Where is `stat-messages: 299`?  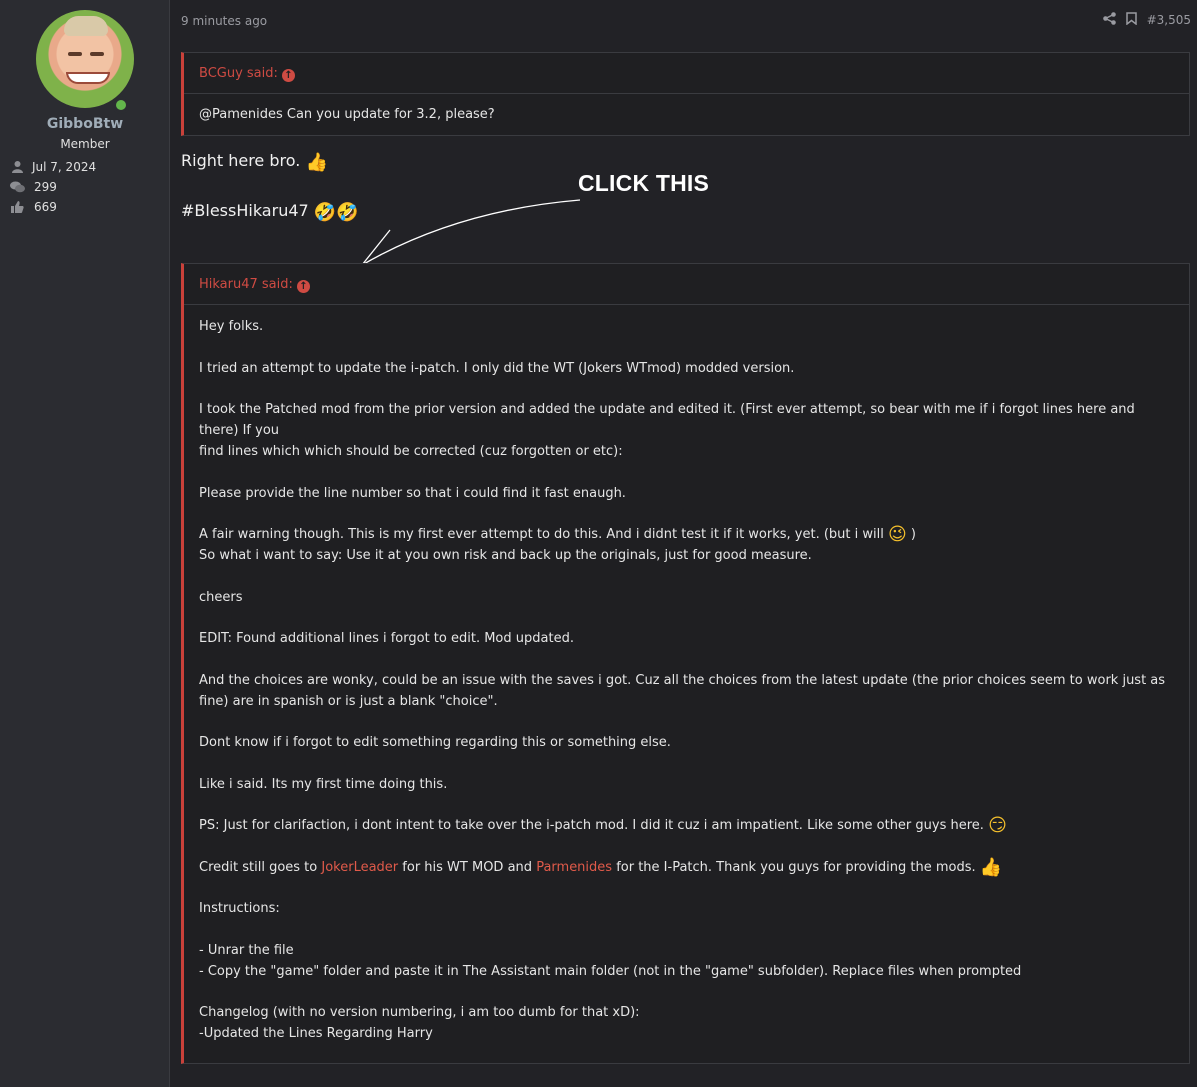
stat-messages: 299 is located at coordinates (33, 187).